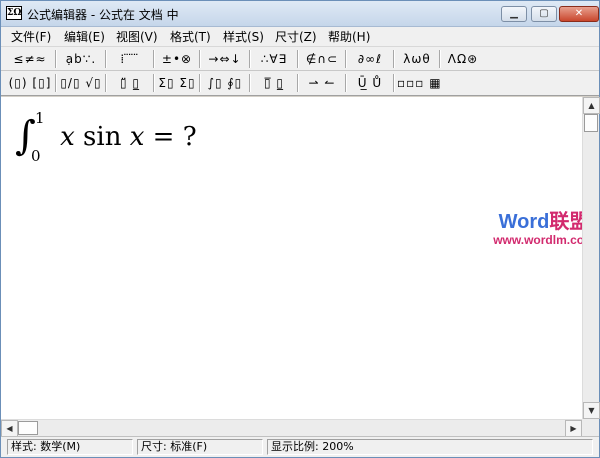 Image resolution: width=600 pixels, height=458 pixels. What do you see at coordinates (81, 83) in the screenshot?
I see `fraction-radical-templates-palette: ▯/▯ √▯` at bounding box center [81, 83].